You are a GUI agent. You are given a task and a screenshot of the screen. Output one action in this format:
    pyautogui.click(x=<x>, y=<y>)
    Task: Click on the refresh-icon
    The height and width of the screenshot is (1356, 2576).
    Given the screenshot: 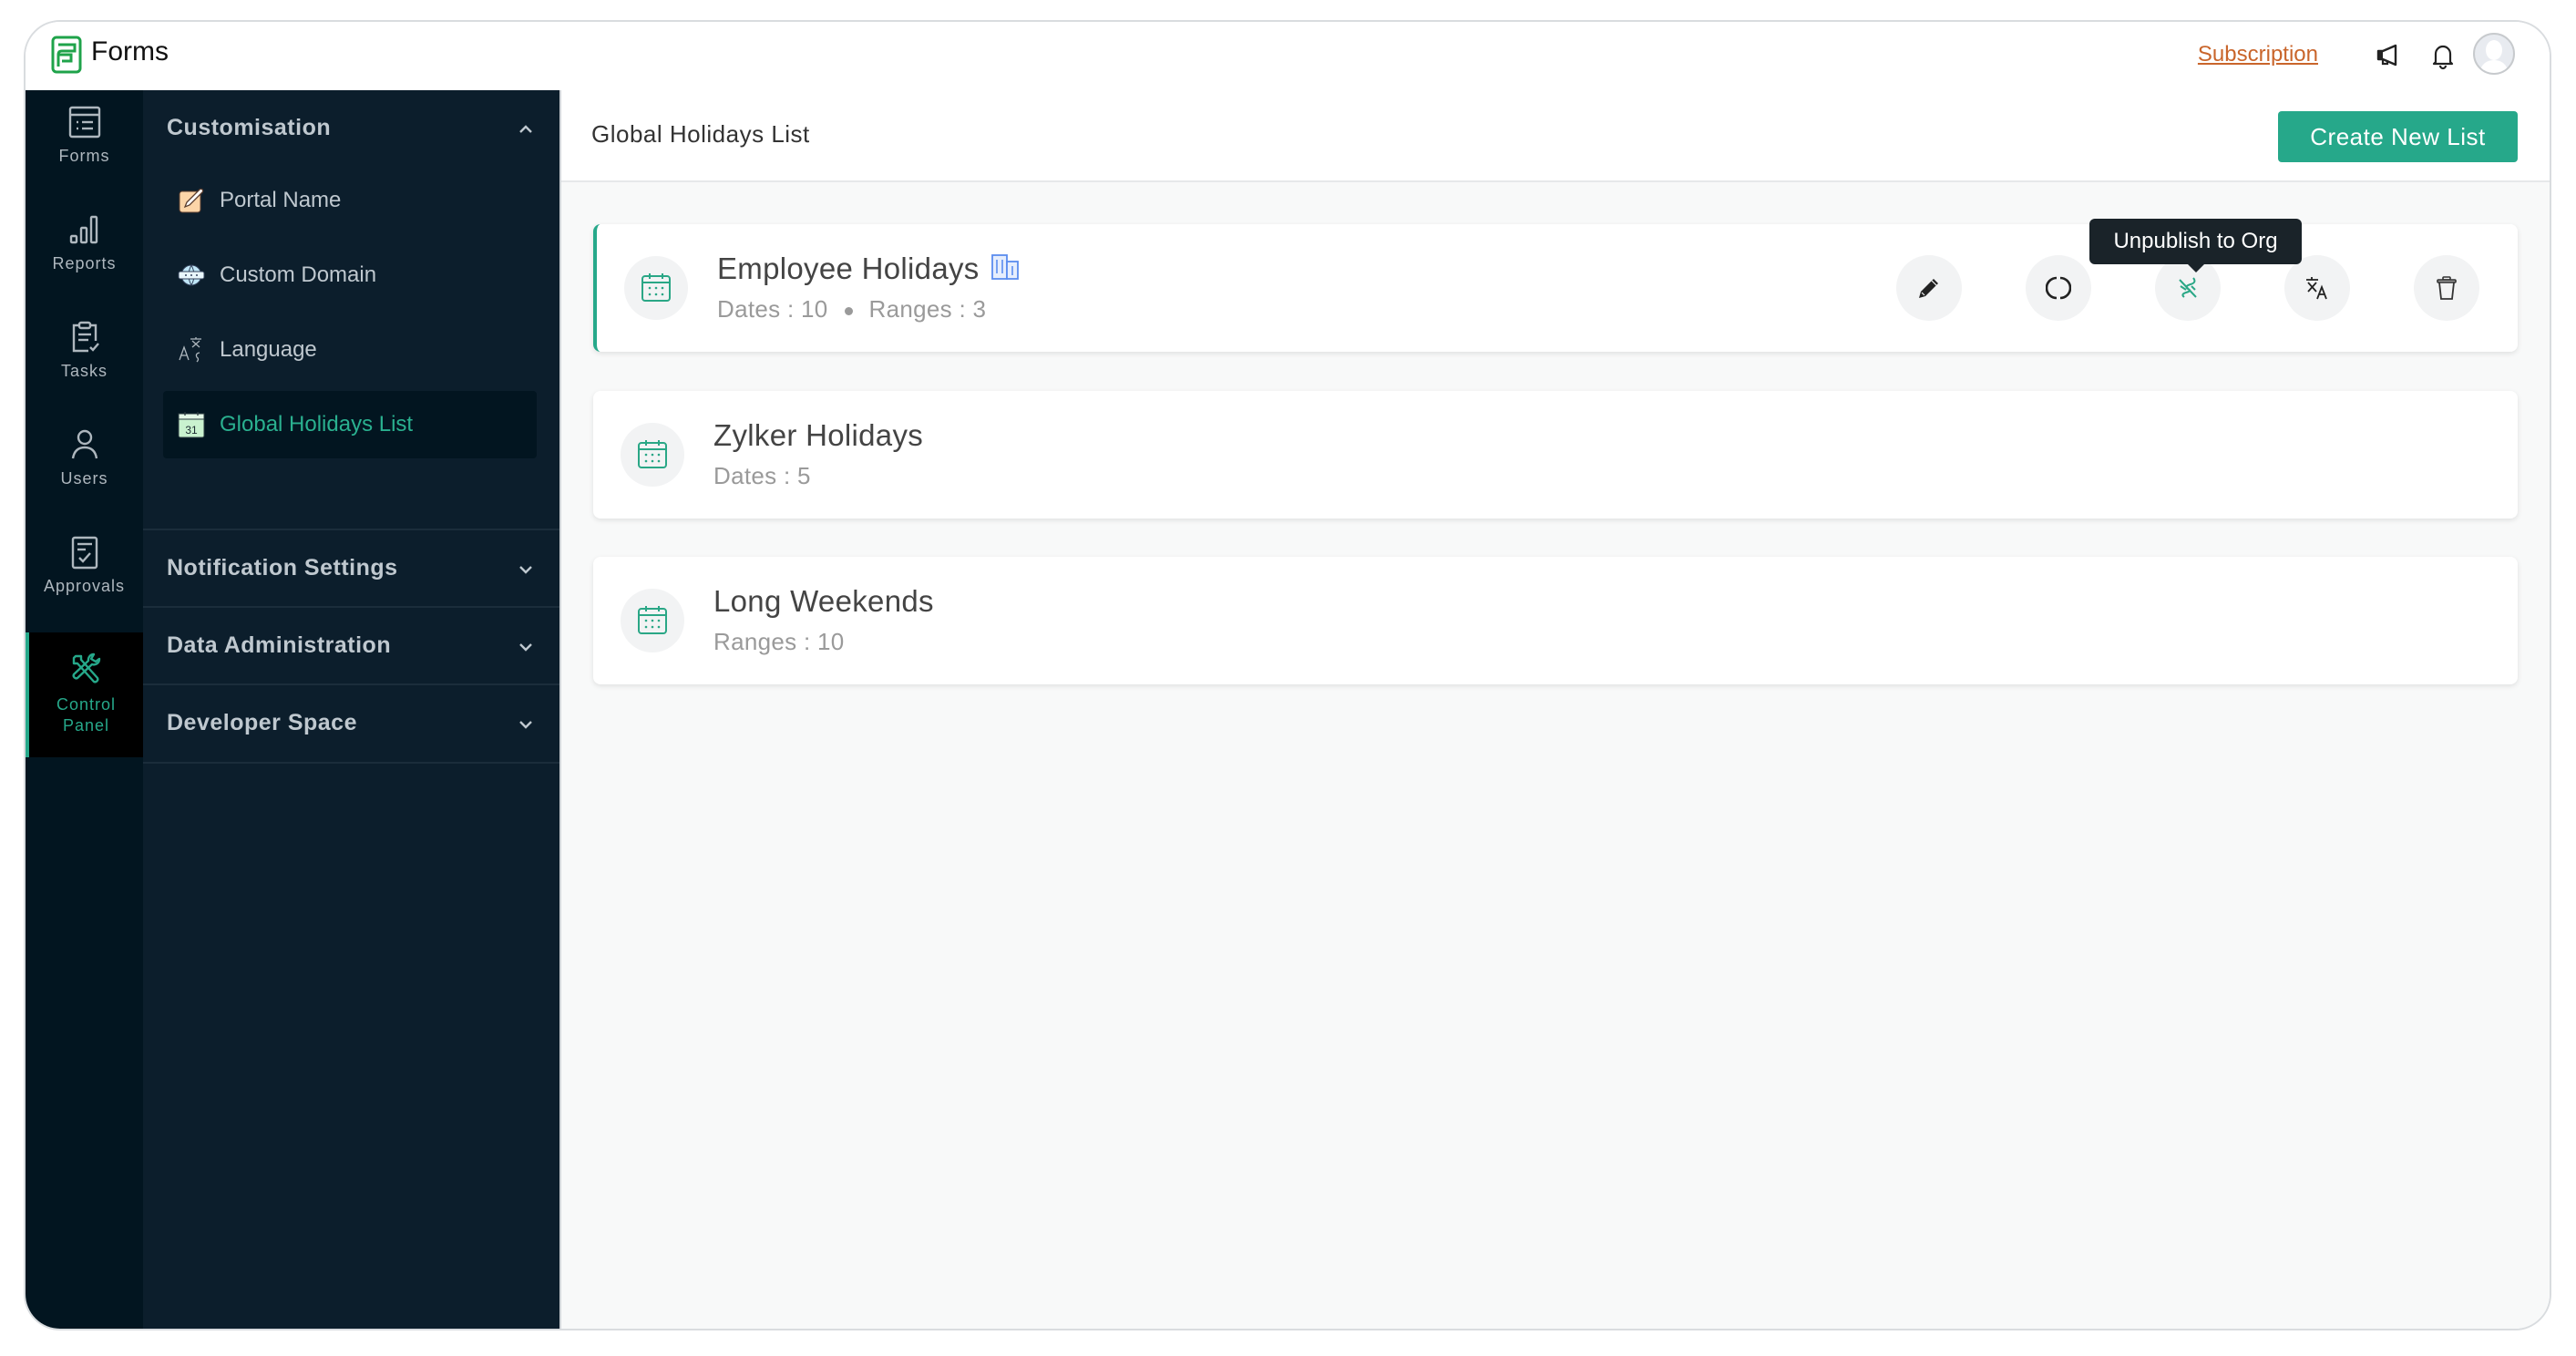 What is the action you would take?
    pyautogui.click(x=2058, y=288)
    